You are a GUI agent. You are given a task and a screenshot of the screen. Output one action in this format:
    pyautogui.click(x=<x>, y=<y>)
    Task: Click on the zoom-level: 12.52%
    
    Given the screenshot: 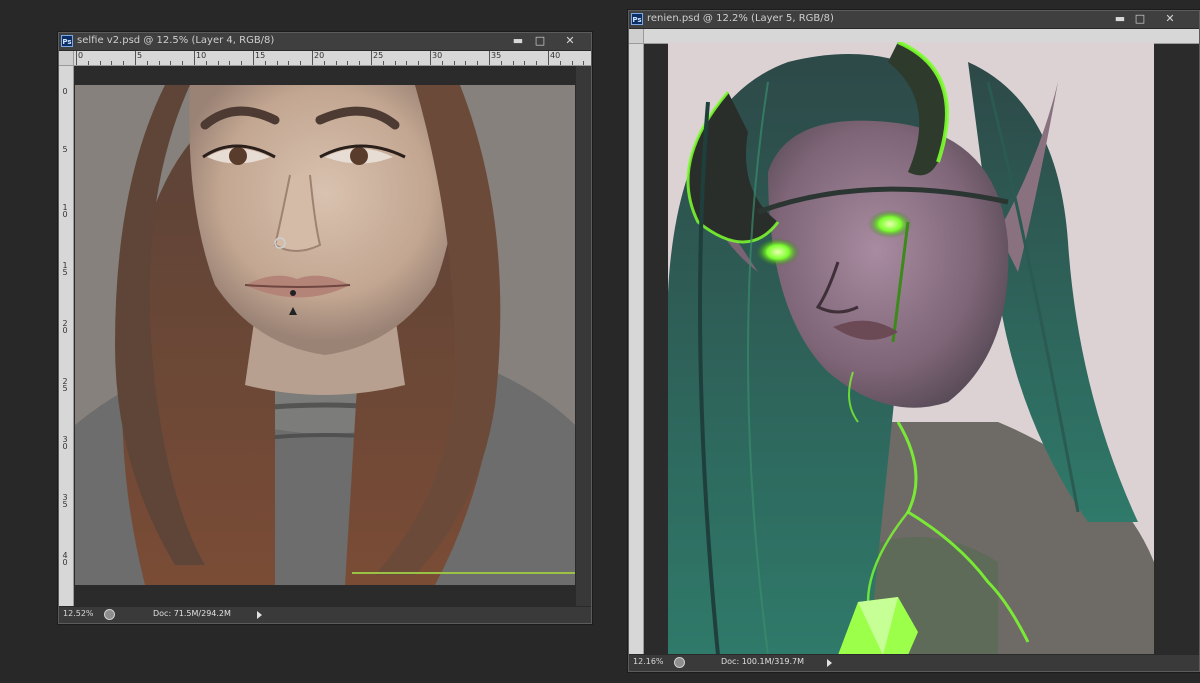 What is the action you would take?
    pyautogui.click(x=78, y=613)
    